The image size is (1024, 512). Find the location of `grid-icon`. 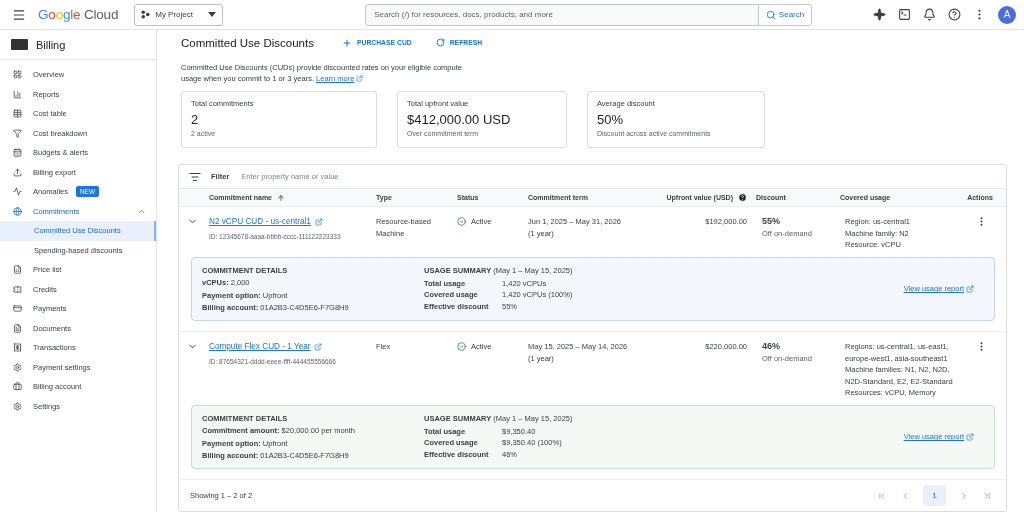

grid-icon is located at coordinates (17, 75).